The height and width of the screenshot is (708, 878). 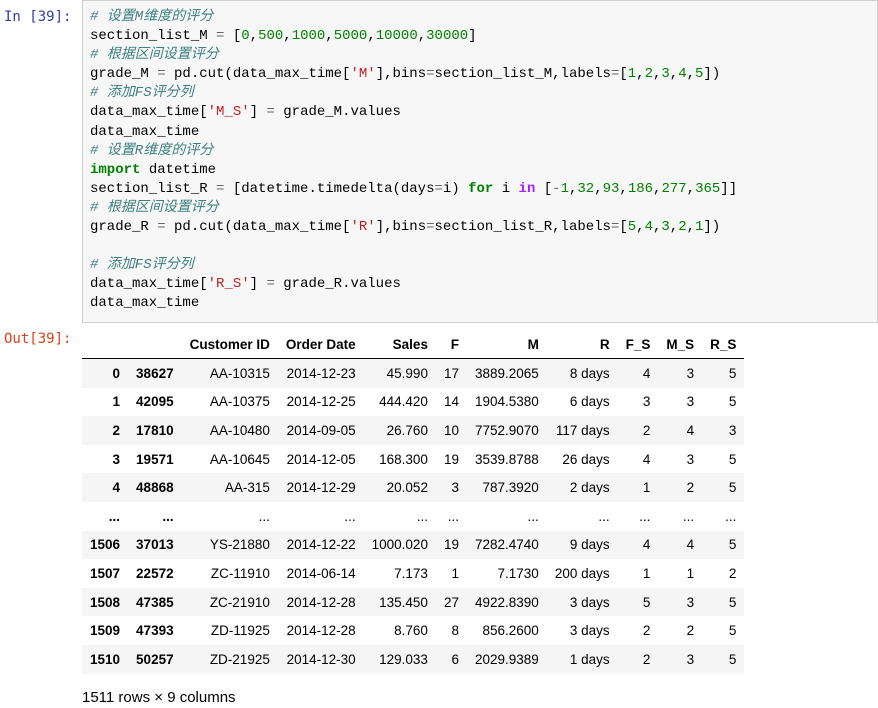 What do you see at coordinates (240, 573) in the screenshot?
I see `table-cell: ZC-11910` at bounding box center [240, 573].